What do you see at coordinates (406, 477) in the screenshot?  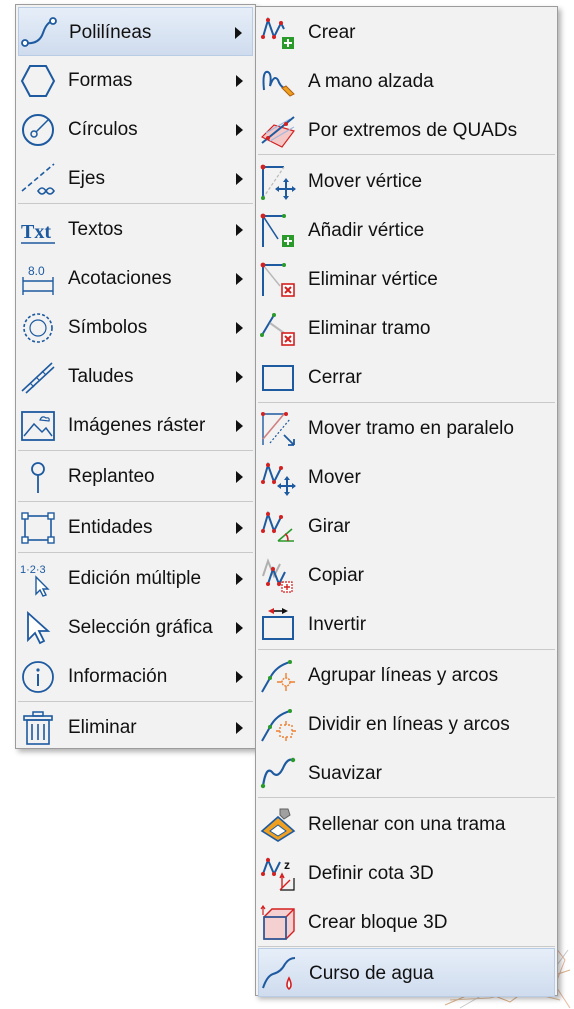 I see `menu-item-mover: Mover` at bounding box center [406, 477].